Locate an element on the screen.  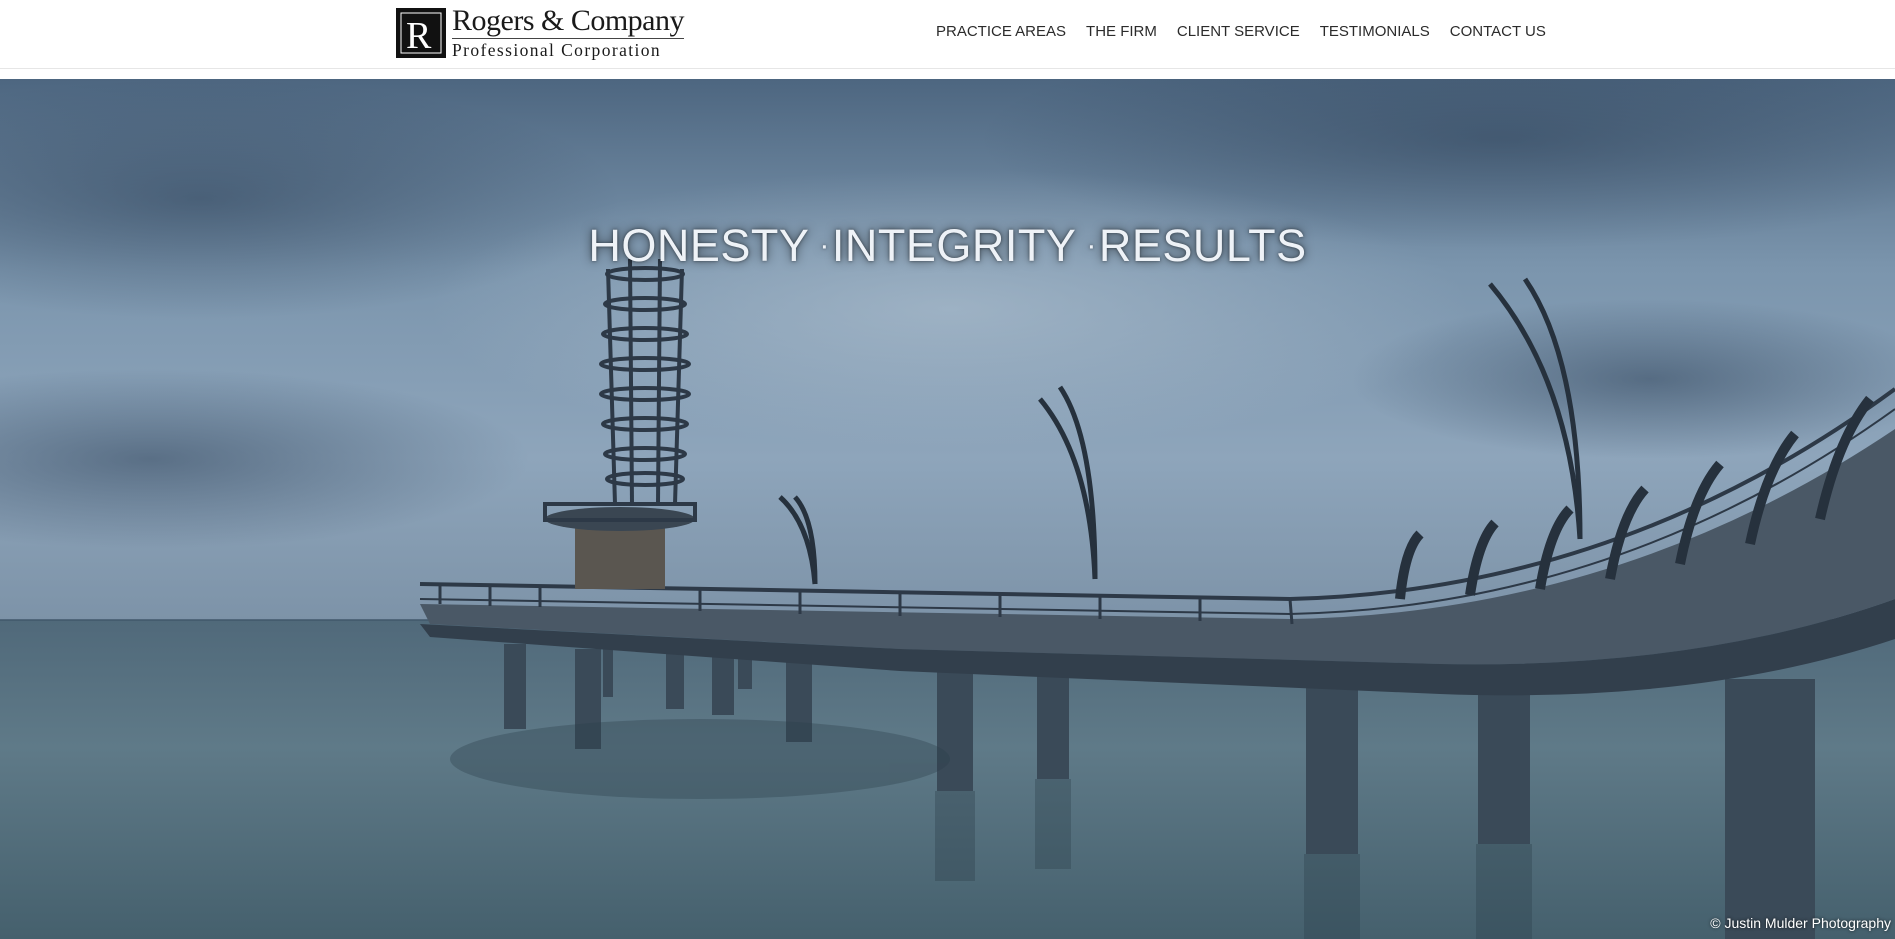
nav-practice-areas: PRACTICE AREAS is located at coordinates (1001, 32).